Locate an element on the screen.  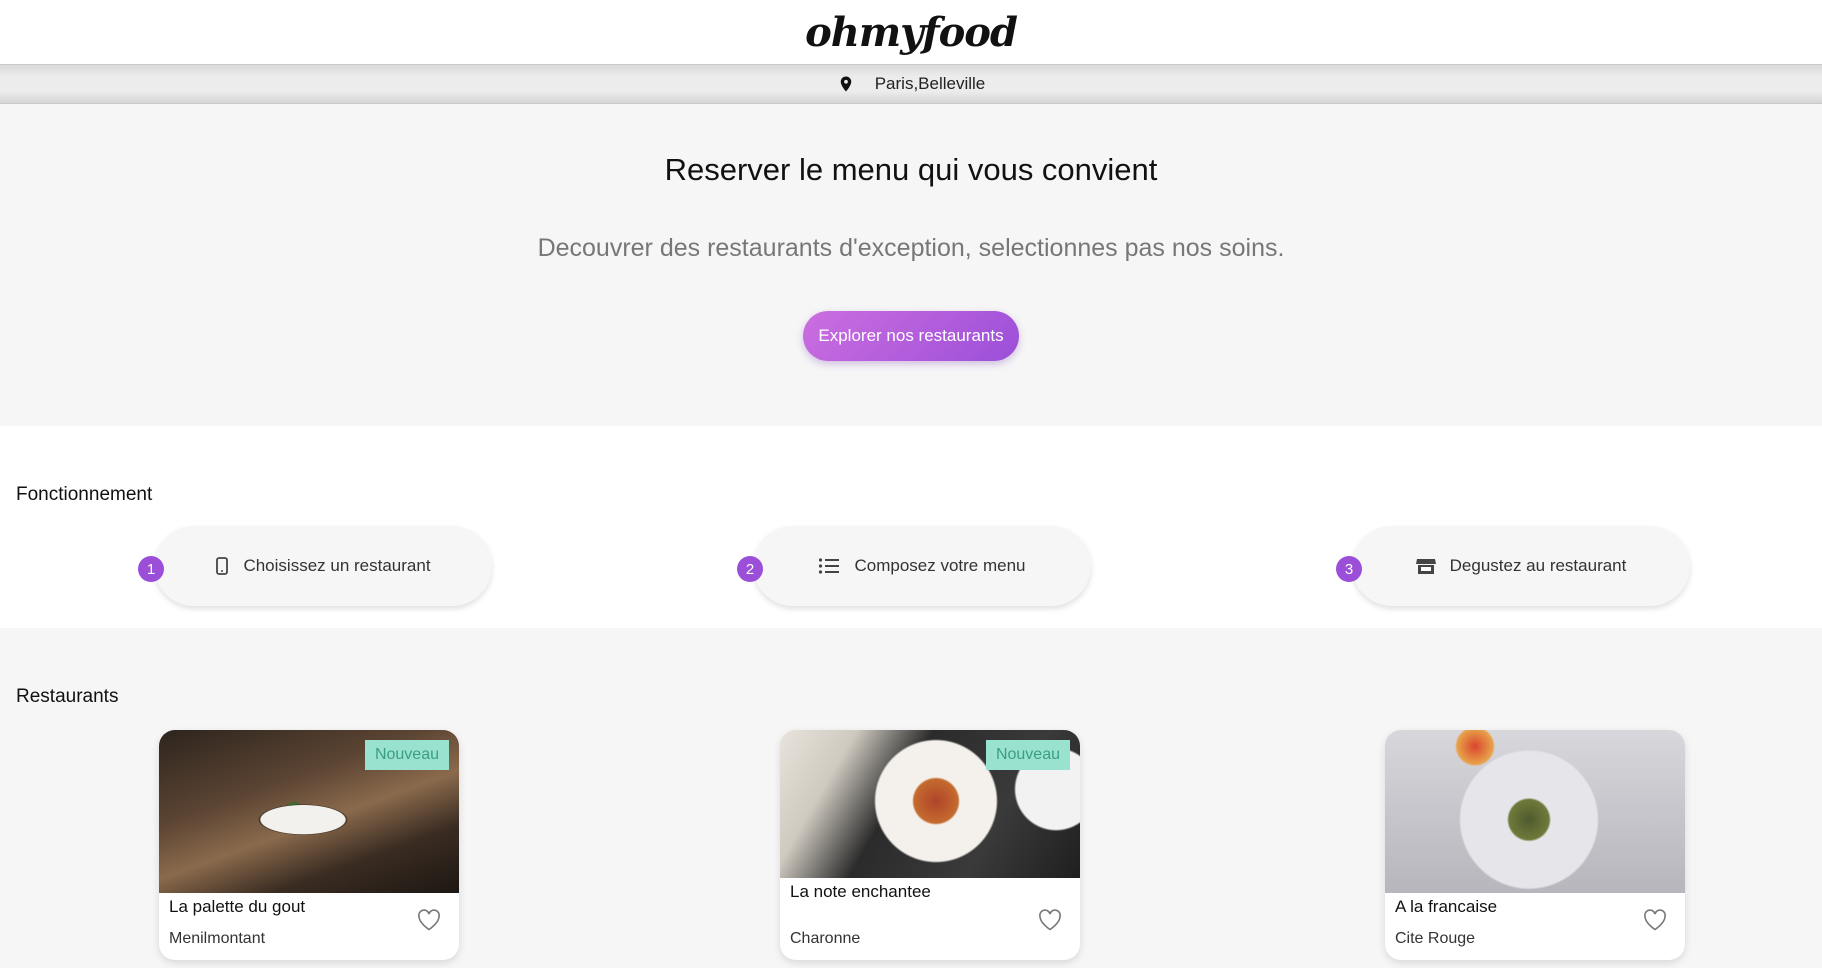
restaurant-card-1: Nouveau La palette du gout Menilmontant is located at coordinates (309, 845).